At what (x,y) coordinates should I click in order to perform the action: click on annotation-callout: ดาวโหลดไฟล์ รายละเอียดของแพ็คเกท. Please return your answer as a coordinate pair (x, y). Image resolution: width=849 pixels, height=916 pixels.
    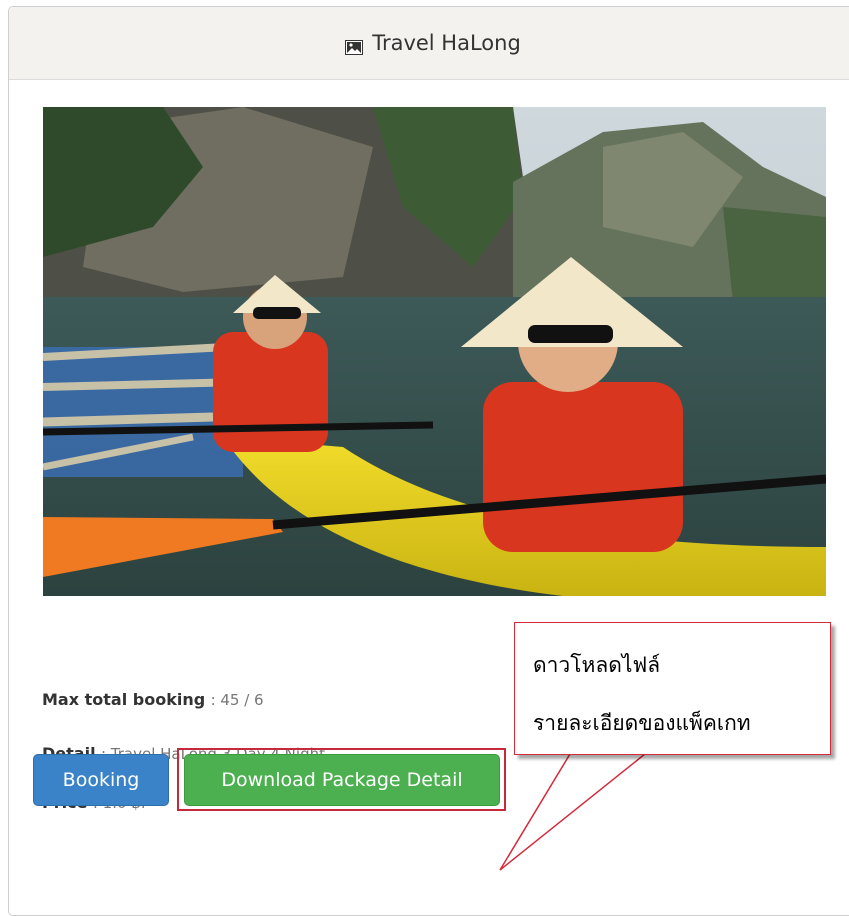
    Looking at the image, I should click on (672, 688).